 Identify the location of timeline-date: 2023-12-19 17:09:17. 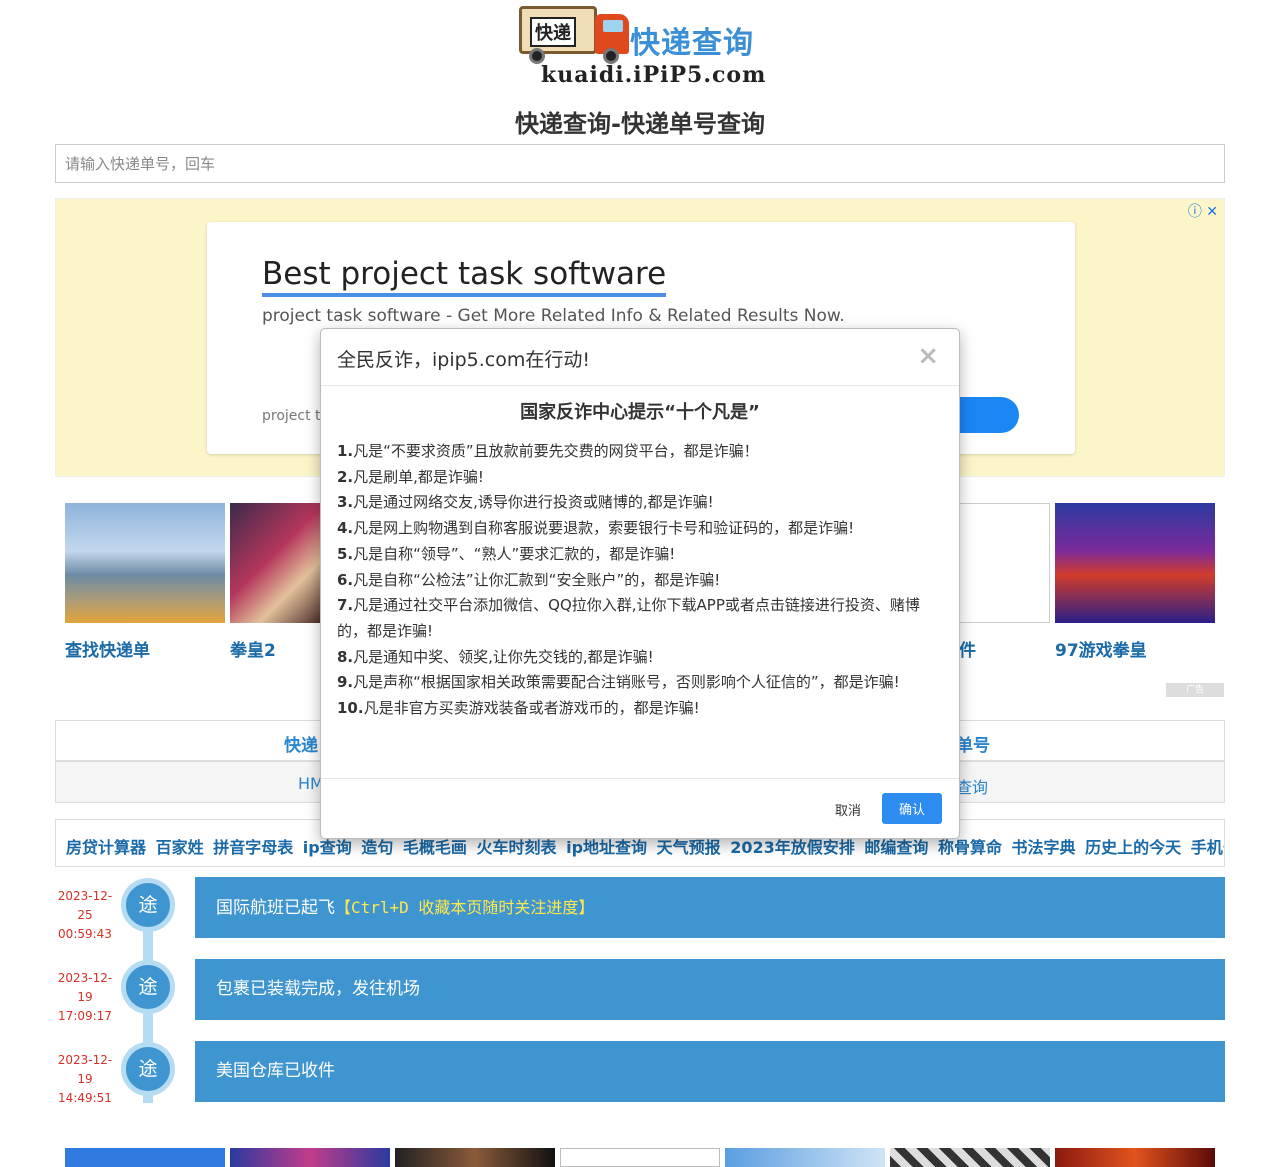
(85, 997).